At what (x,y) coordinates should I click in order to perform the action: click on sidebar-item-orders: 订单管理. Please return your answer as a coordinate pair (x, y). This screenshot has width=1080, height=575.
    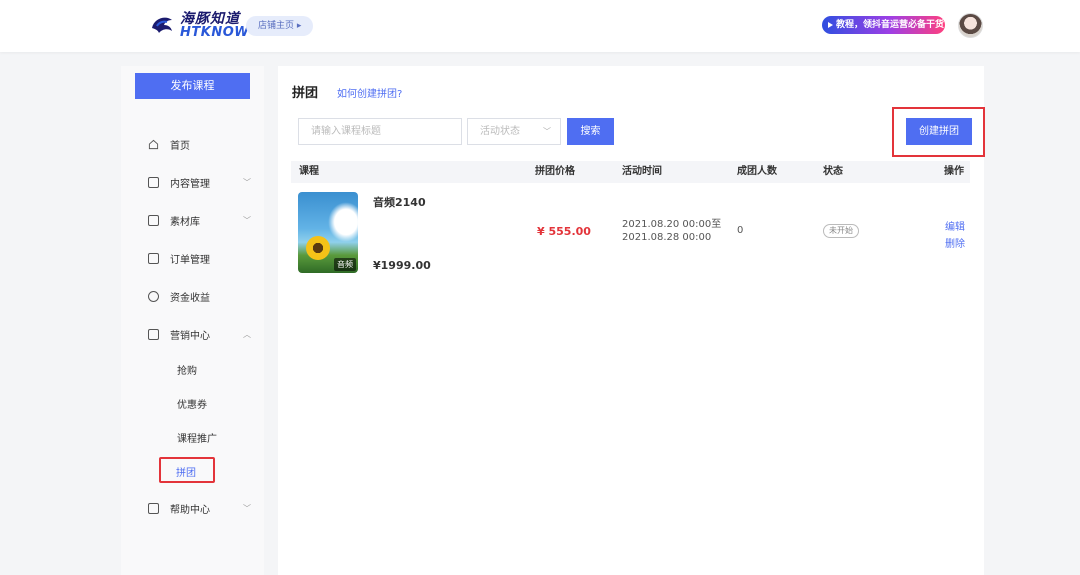
    Looking at the image, I should click on (192, 258).